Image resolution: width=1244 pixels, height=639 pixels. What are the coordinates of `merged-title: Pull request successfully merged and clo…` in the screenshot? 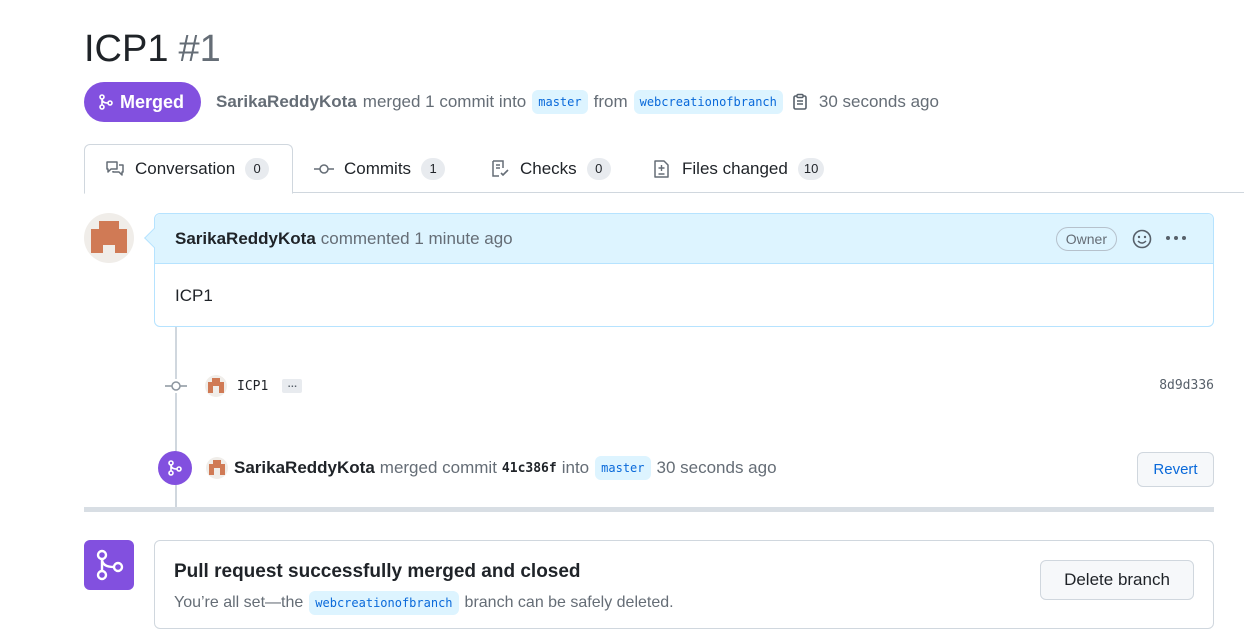 It's located at (377, 571).